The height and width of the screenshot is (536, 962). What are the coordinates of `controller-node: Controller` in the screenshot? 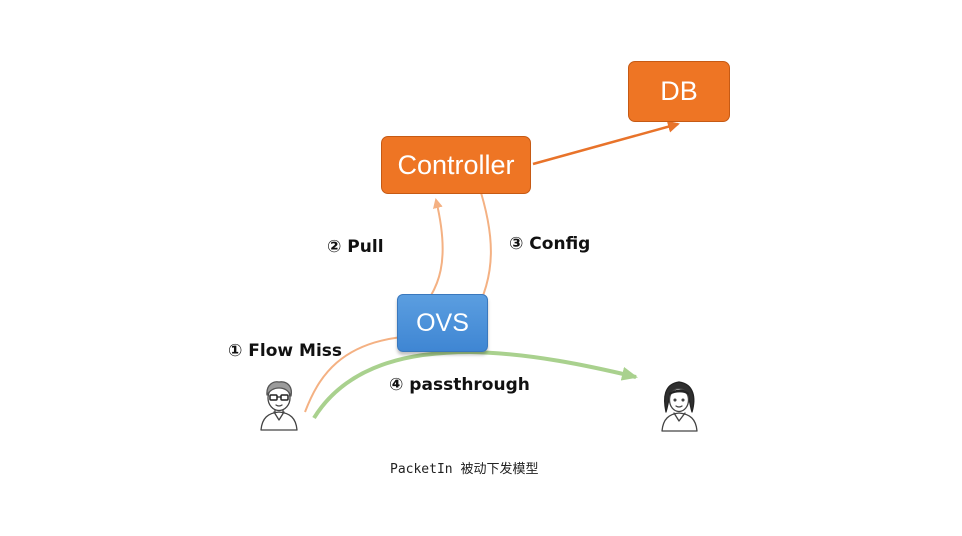 It's located at (456, 165).